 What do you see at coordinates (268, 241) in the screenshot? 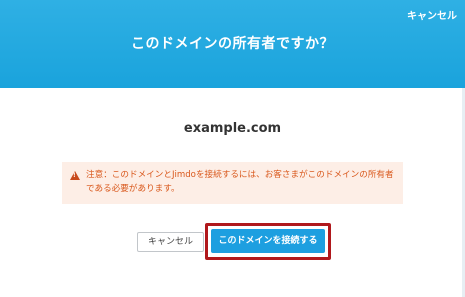
I see `connect-domain-button: このドメインを接続する` at bounding box center [268, 241].